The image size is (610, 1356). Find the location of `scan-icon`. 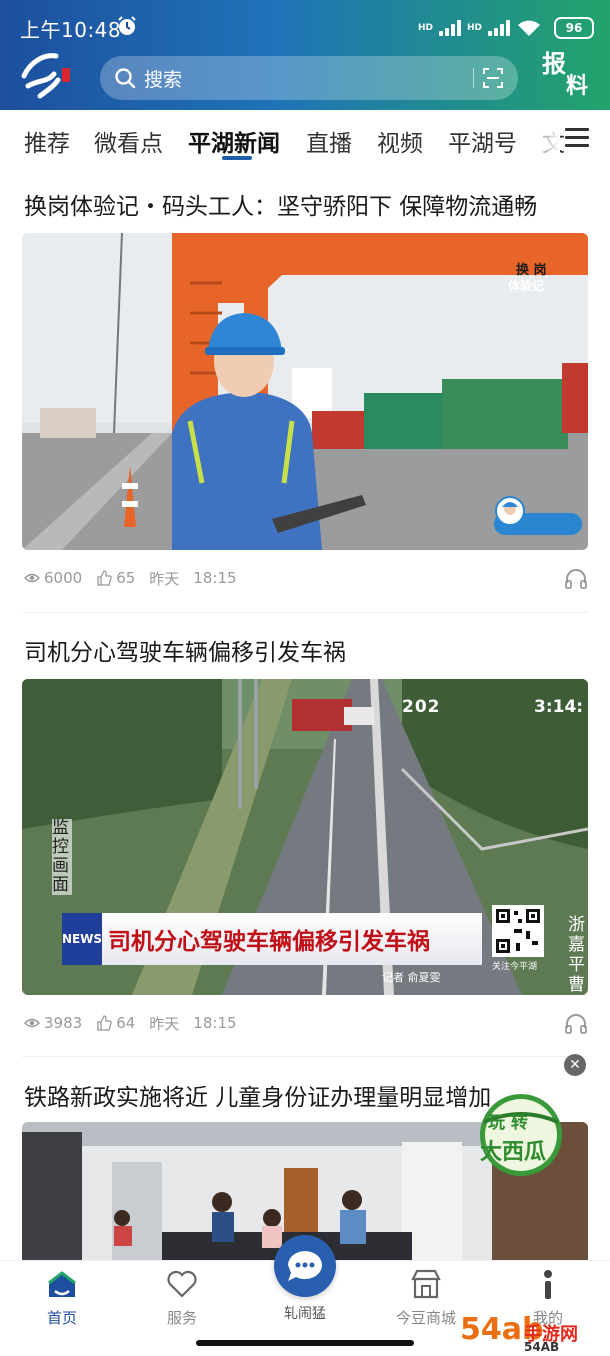

scan-icon is located at coordinates (493, 78).